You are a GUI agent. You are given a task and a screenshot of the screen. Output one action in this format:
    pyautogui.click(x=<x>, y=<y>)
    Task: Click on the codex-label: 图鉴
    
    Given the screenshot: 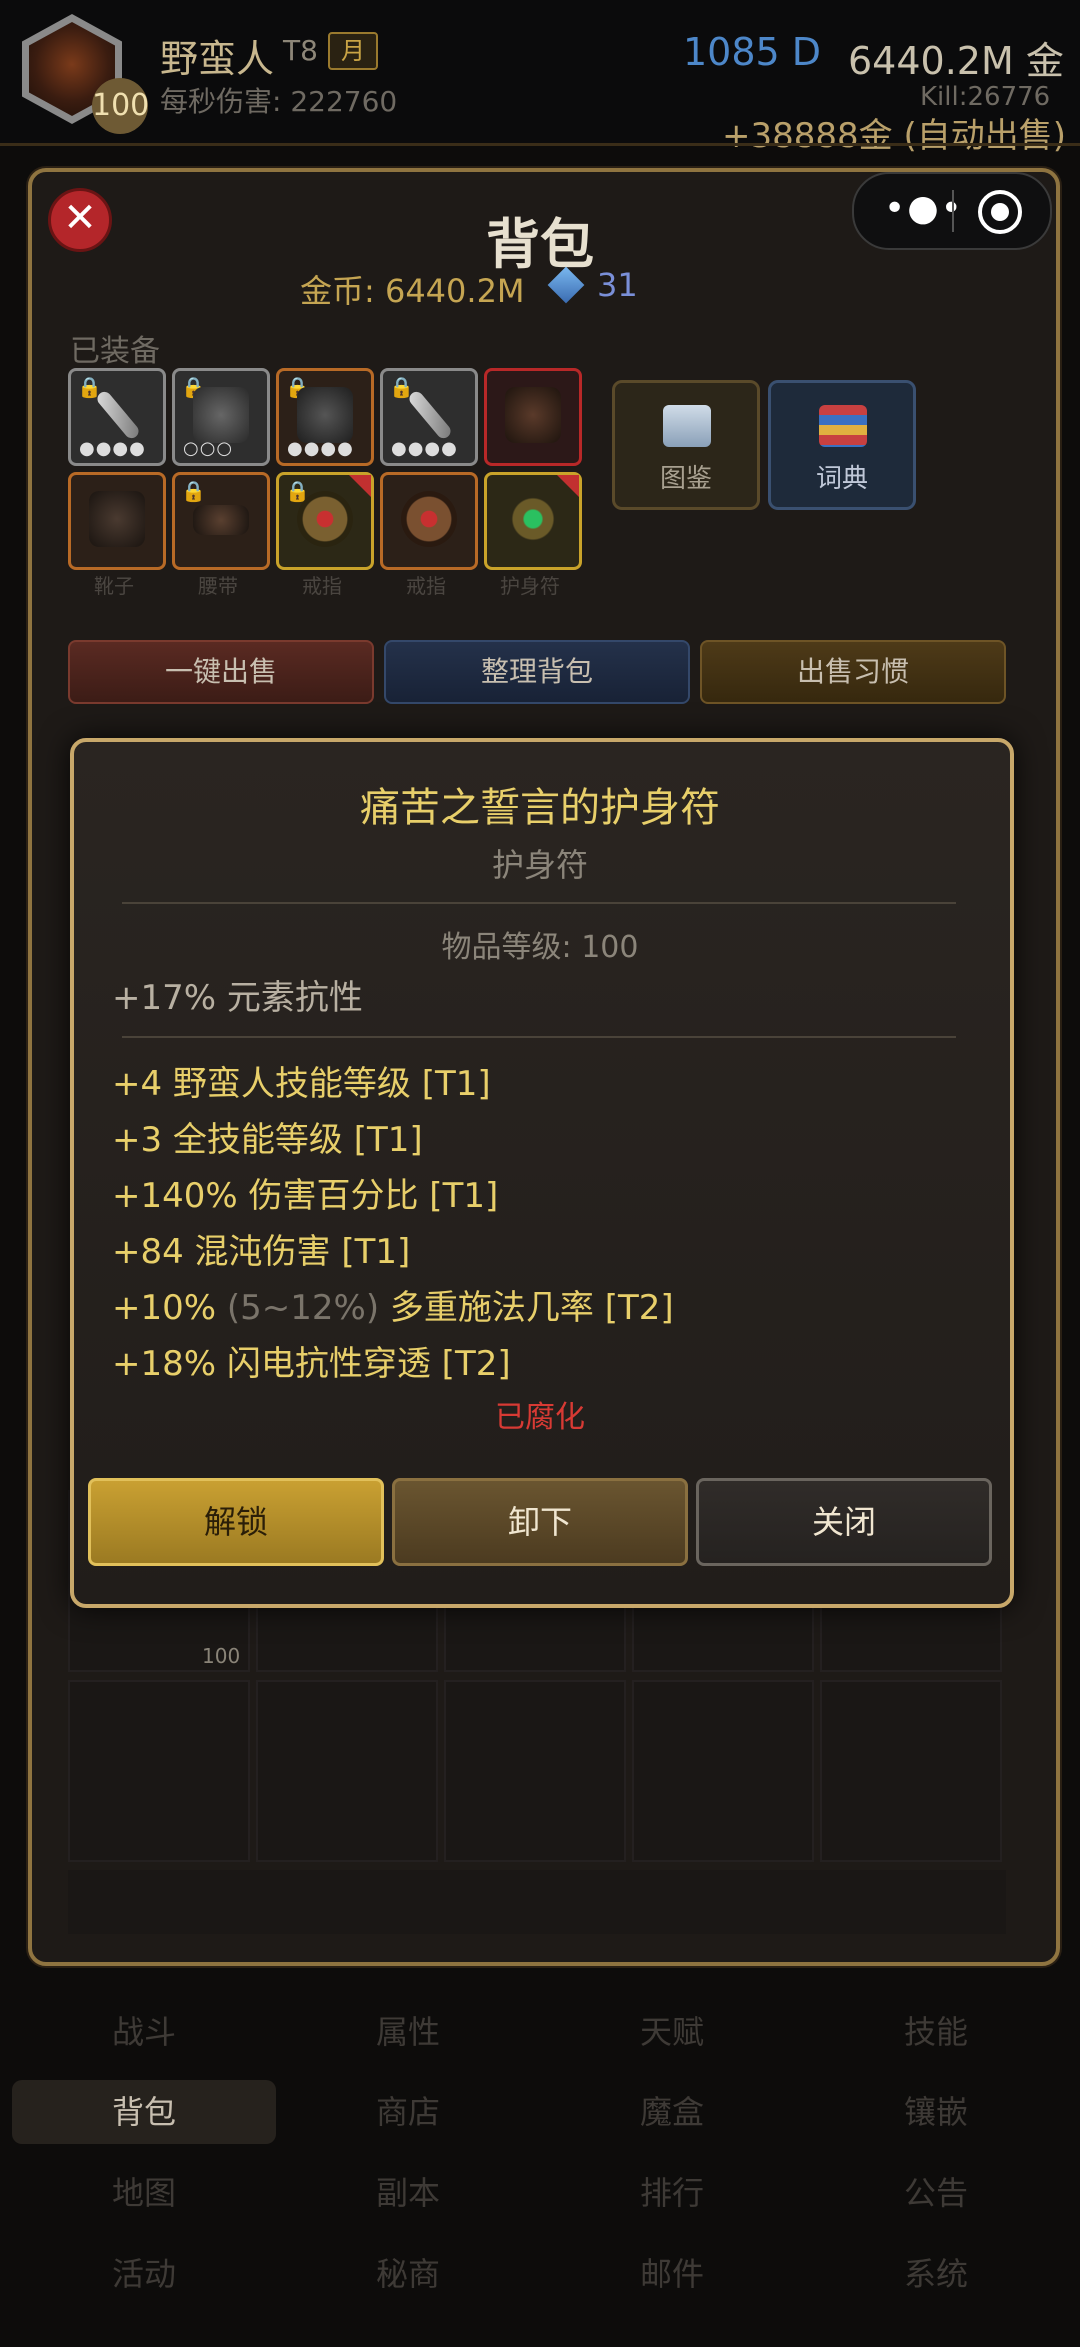 What is the action you would take?
    pyautogui.click(x=685, y=479)
    